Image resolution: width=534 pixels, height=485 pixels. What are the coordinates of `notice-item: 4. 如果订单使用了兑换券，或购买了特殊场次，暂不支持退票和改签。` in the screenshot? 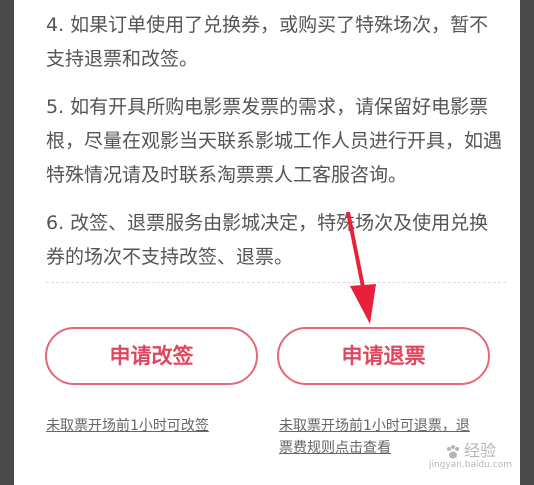 It's located at (267, 42).